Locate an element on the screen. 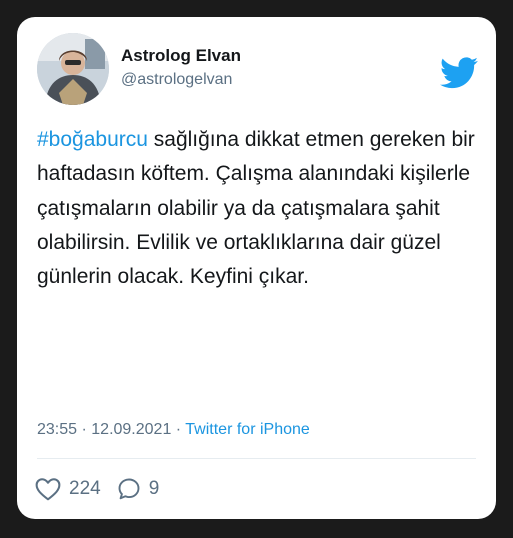  tweet-time: 23:55 is located at coordinates (57, 429).